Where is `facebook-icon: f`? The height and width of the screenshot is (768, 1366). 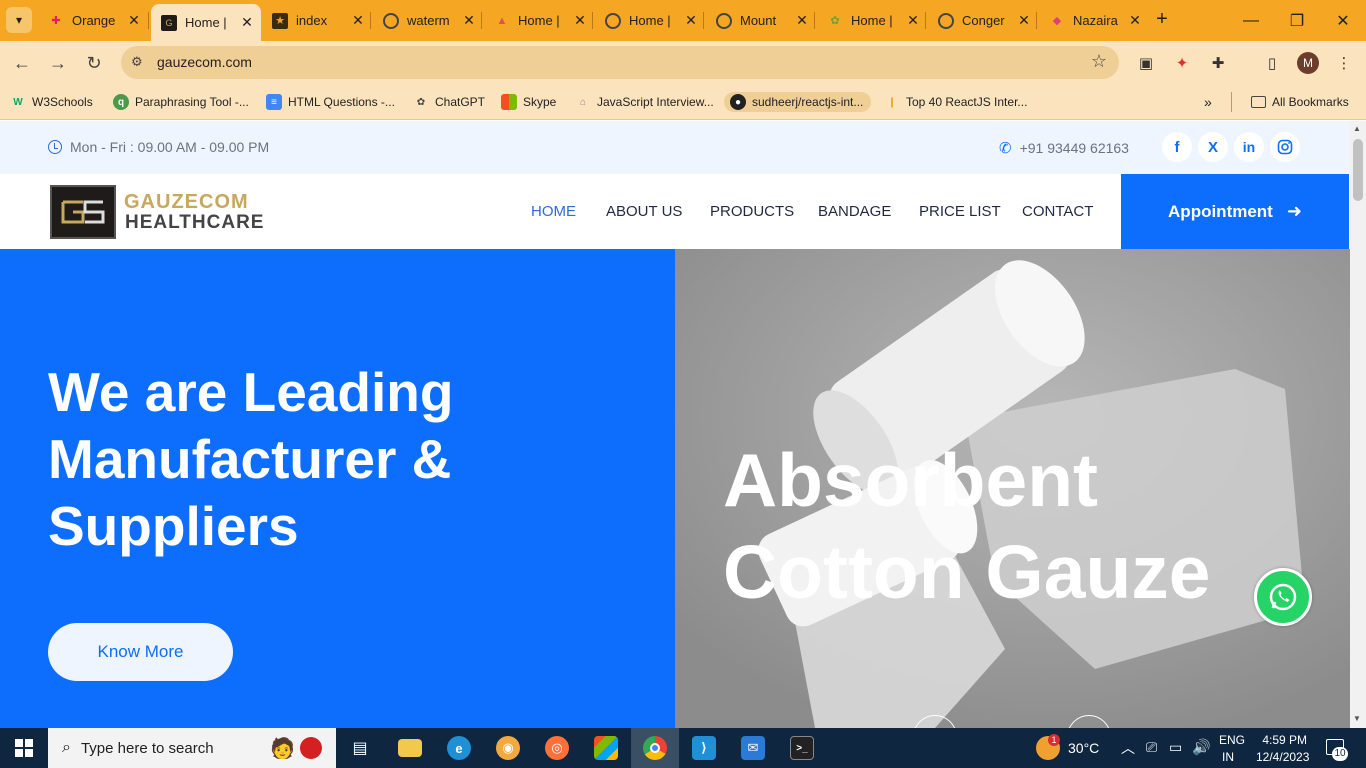
facebook-icon: f is located at coordinates (1177, 147).